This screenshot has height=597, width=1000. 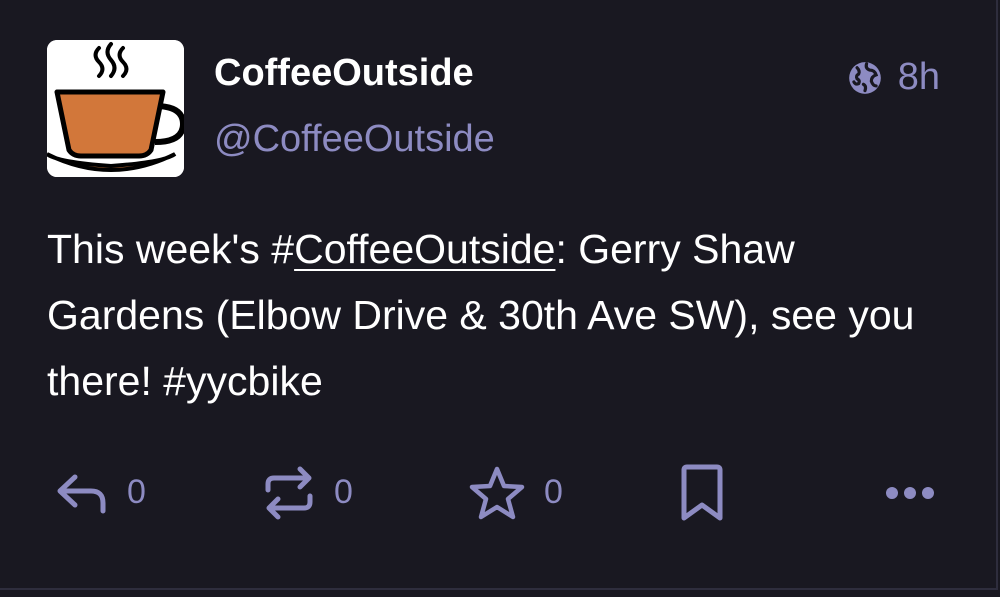 I want to click on bookmark-button, so click(x=702, y=492).